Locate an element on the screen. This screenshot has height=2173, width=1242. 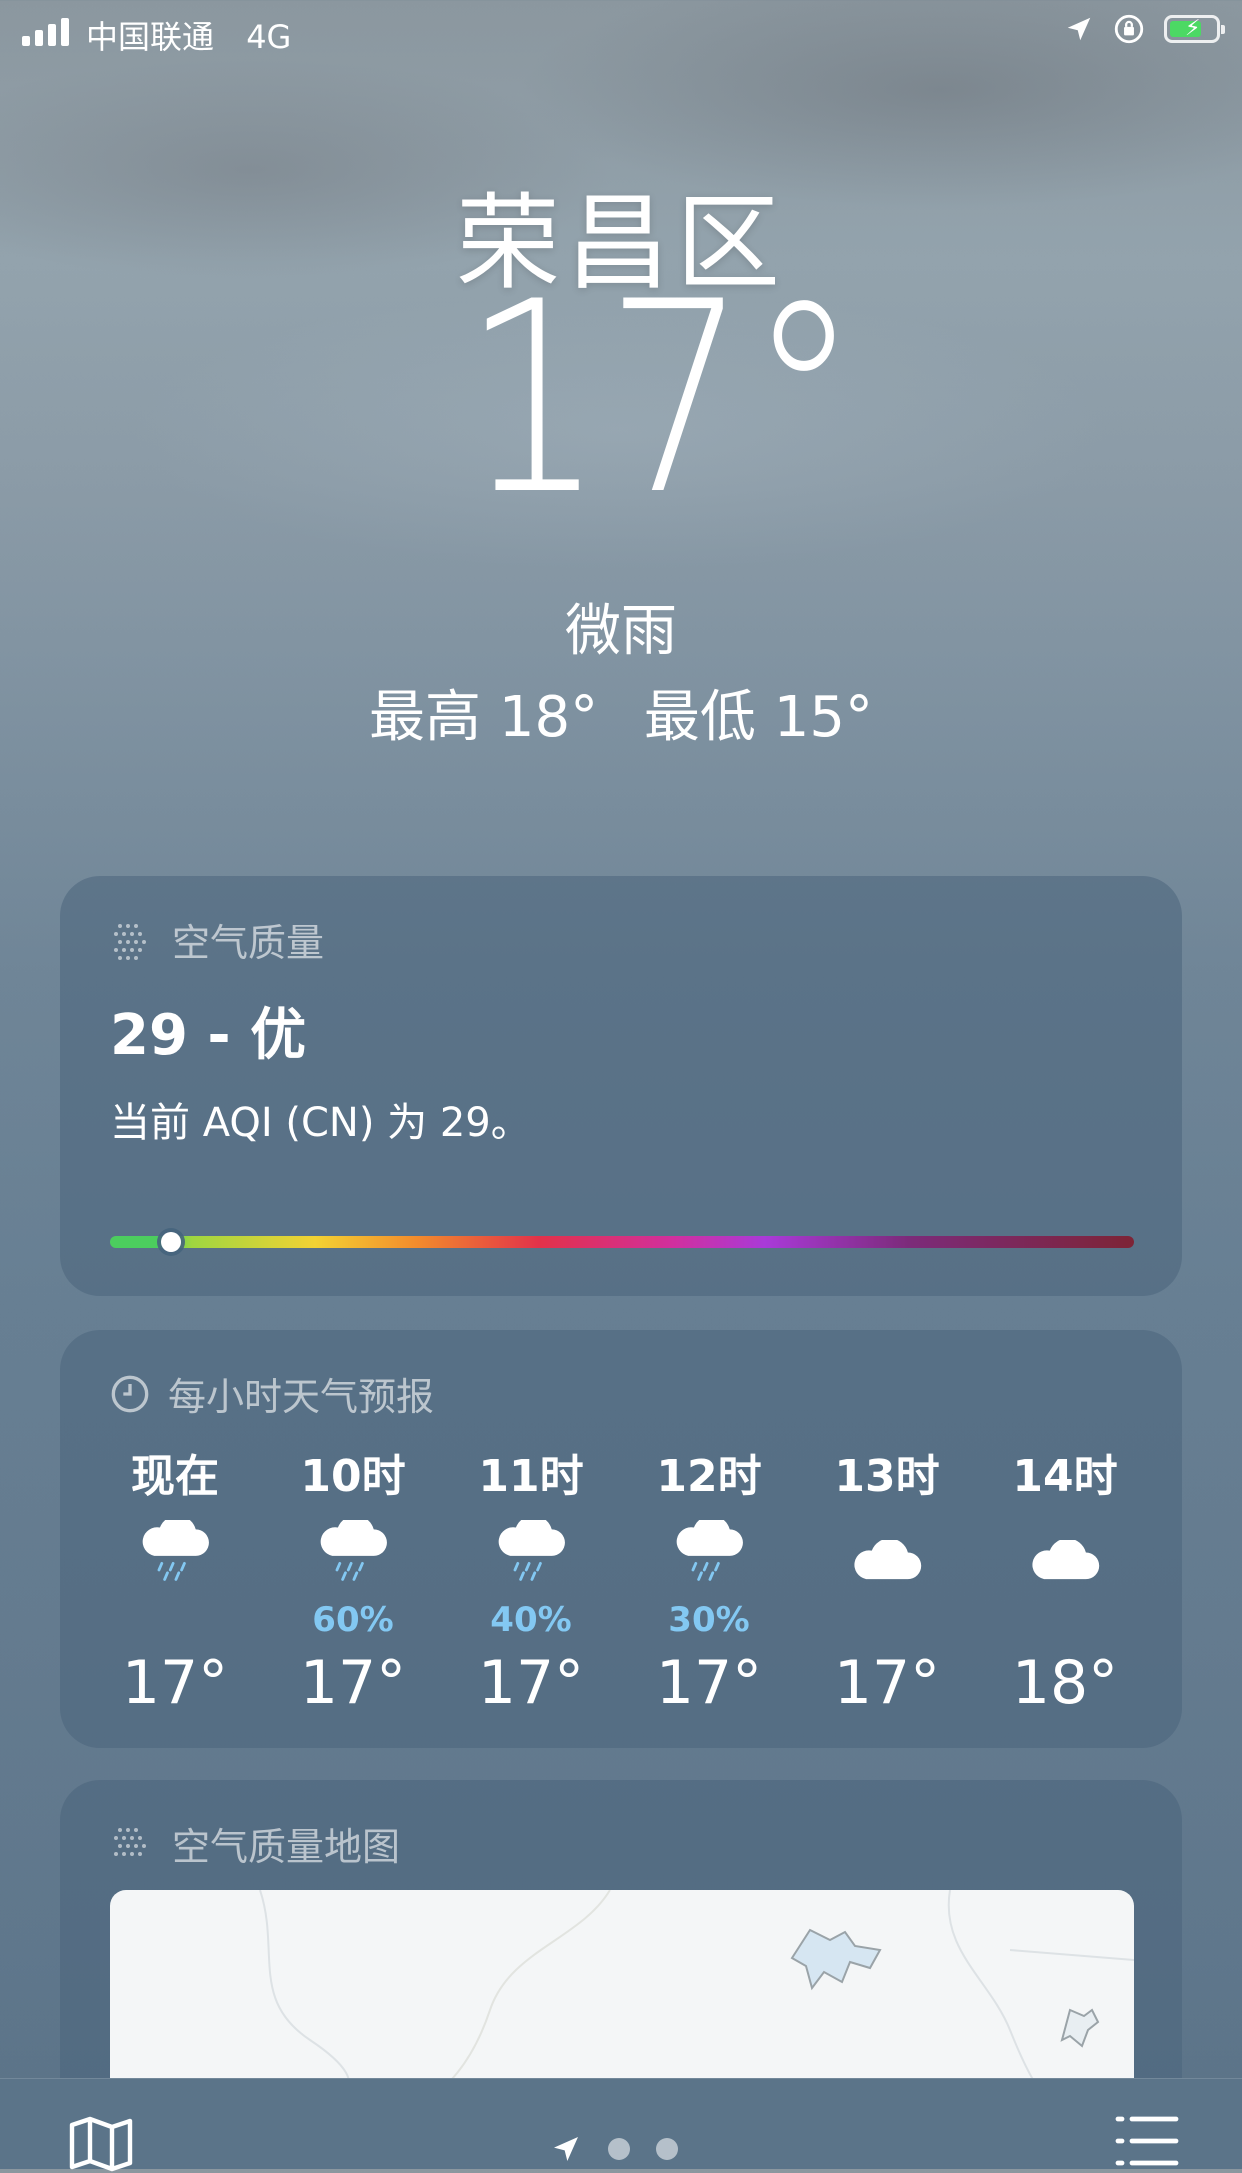
hour-label: 现在 is located at coordinates (175, 1476).